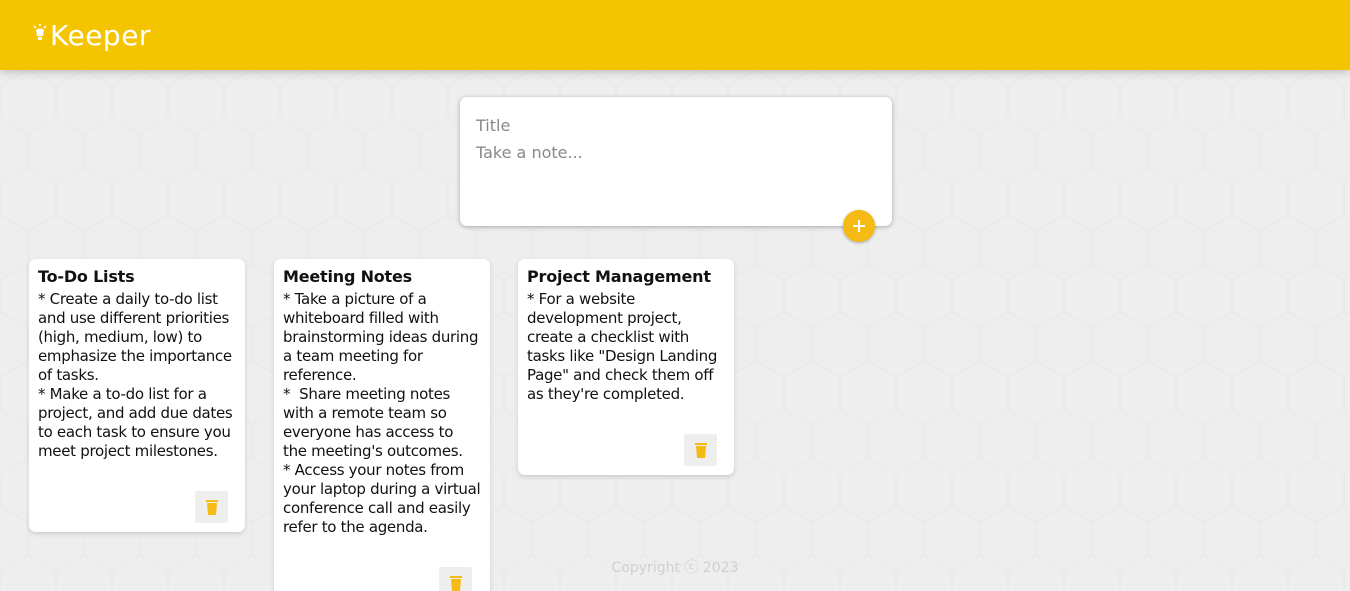  I want to click on note-title: Meeting Notes, so click(347, 276).